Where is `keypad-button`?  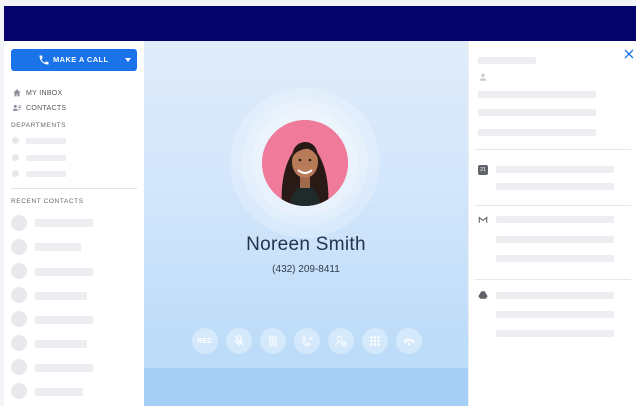
keypad-button is located at coordinates (375, 341).